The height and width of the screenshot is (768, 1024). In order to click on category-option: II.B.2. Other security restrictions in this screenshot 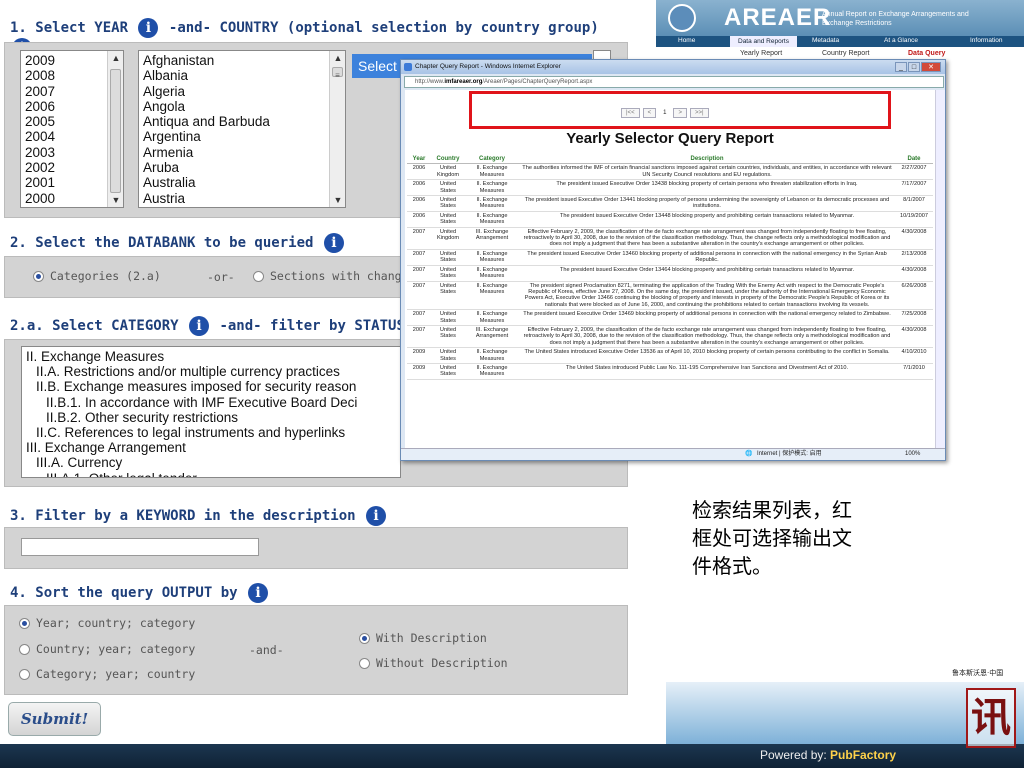, I will do `click(213, 417)`.